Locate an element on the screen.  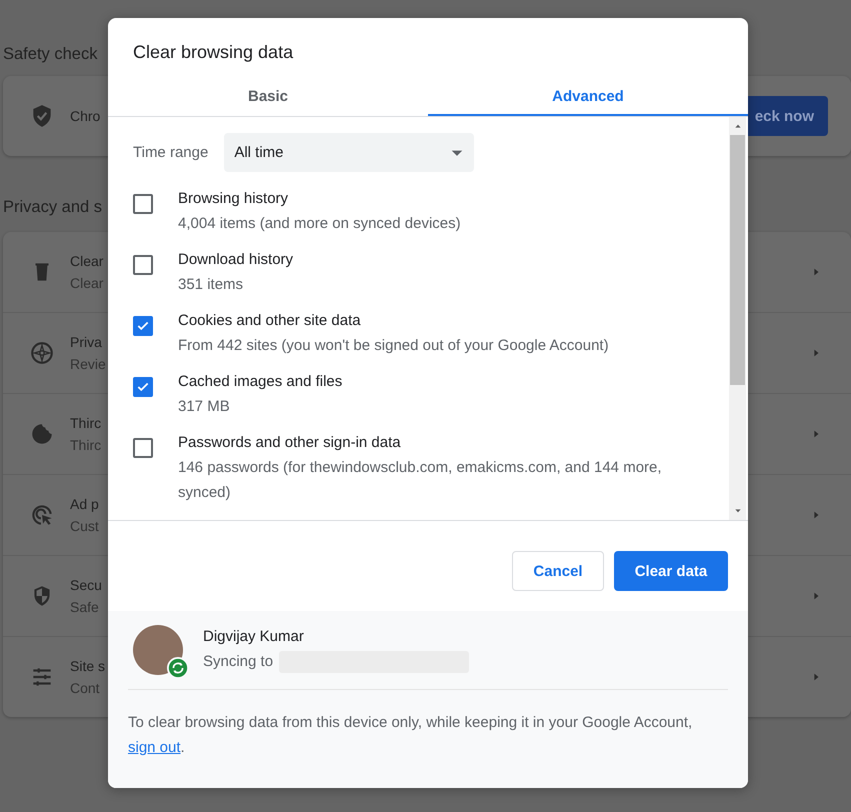
option-detail: 317 MB is located at coordinates (204, 407).